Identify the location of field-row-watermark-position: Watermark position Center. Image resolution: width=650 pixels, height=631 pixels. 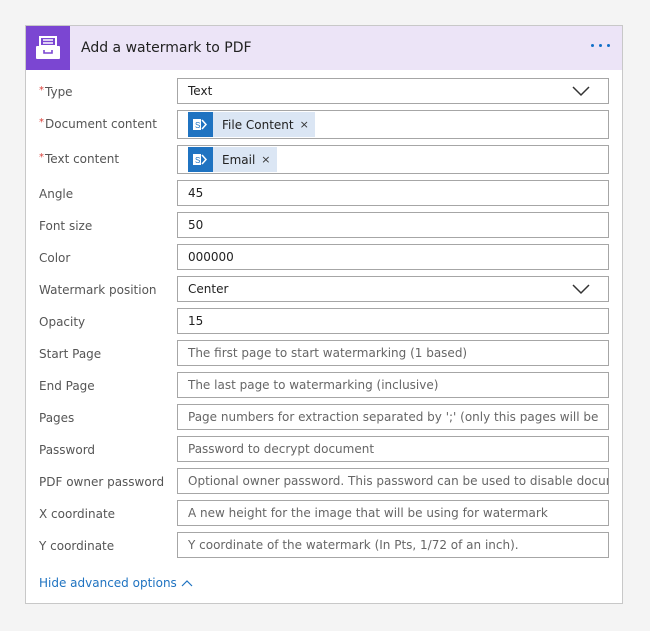
(330, 292).